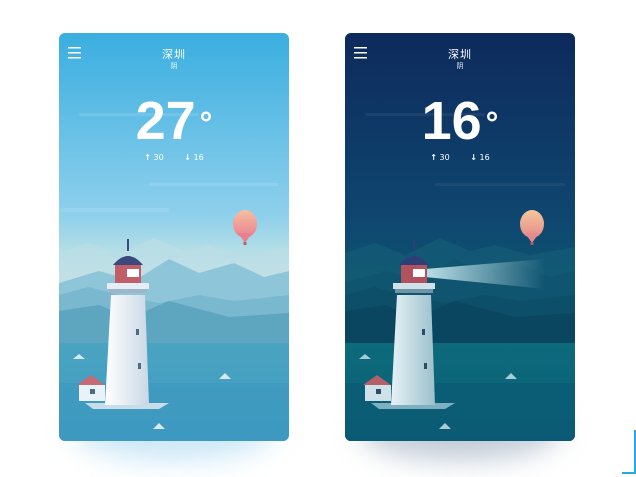 The width and height of the screenshot is (636, 477). I want to click on current-temperature: 27 °, so click(174, 121).